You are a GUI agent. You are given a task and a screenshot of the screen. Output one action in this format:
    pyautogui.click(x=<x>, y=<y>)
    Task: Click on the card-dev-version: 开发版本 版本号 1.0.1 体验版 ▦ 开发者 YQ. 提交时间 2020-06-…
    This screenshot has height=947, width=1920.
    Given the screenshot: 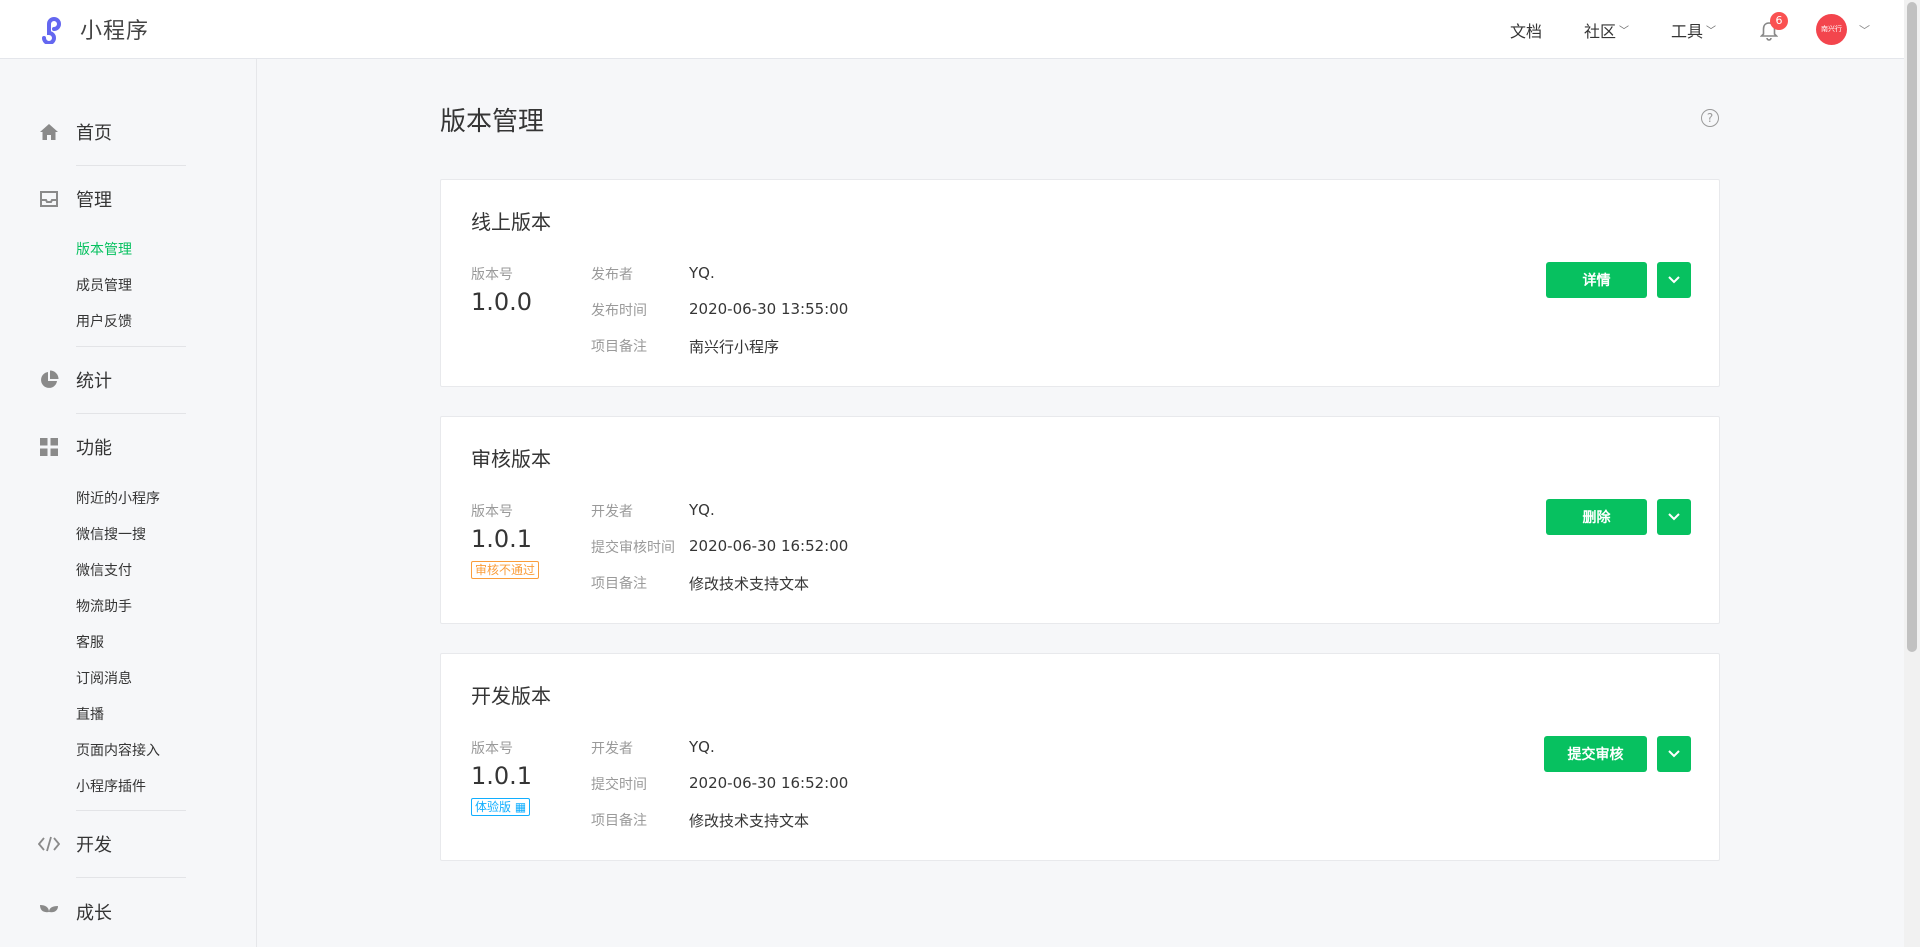 What is the action you would take?
    pyautogui.click(x=1080, y=757)
    